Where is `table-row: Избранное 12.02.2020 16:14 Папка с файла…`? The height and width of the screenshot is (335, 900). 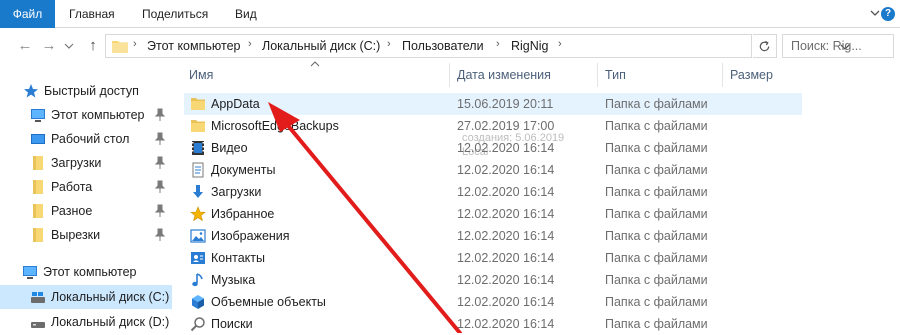 table-row: Избранное 12.02.2020 16:14 Папка с файла… is located at coordinates (493, 214).